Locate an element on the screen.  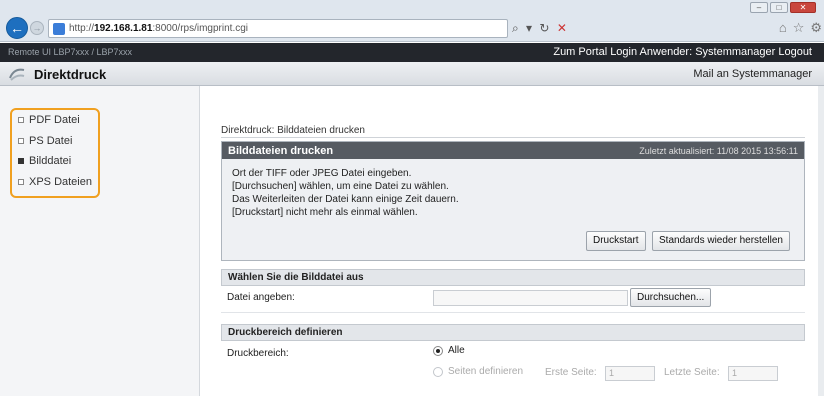
window-controls: – □ ✕ is located at coordinates (783, 7).